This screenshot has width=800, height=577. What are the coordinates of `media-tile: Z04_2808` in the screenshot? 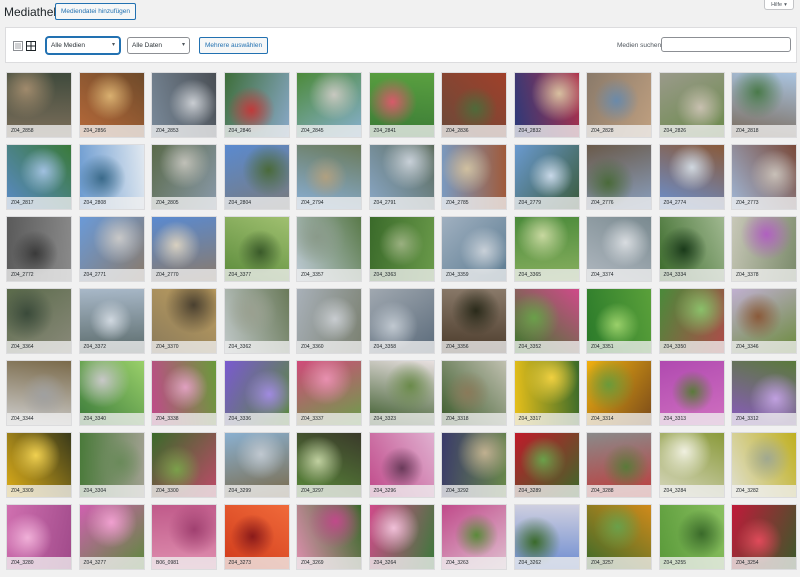 It's located at (111, 177).